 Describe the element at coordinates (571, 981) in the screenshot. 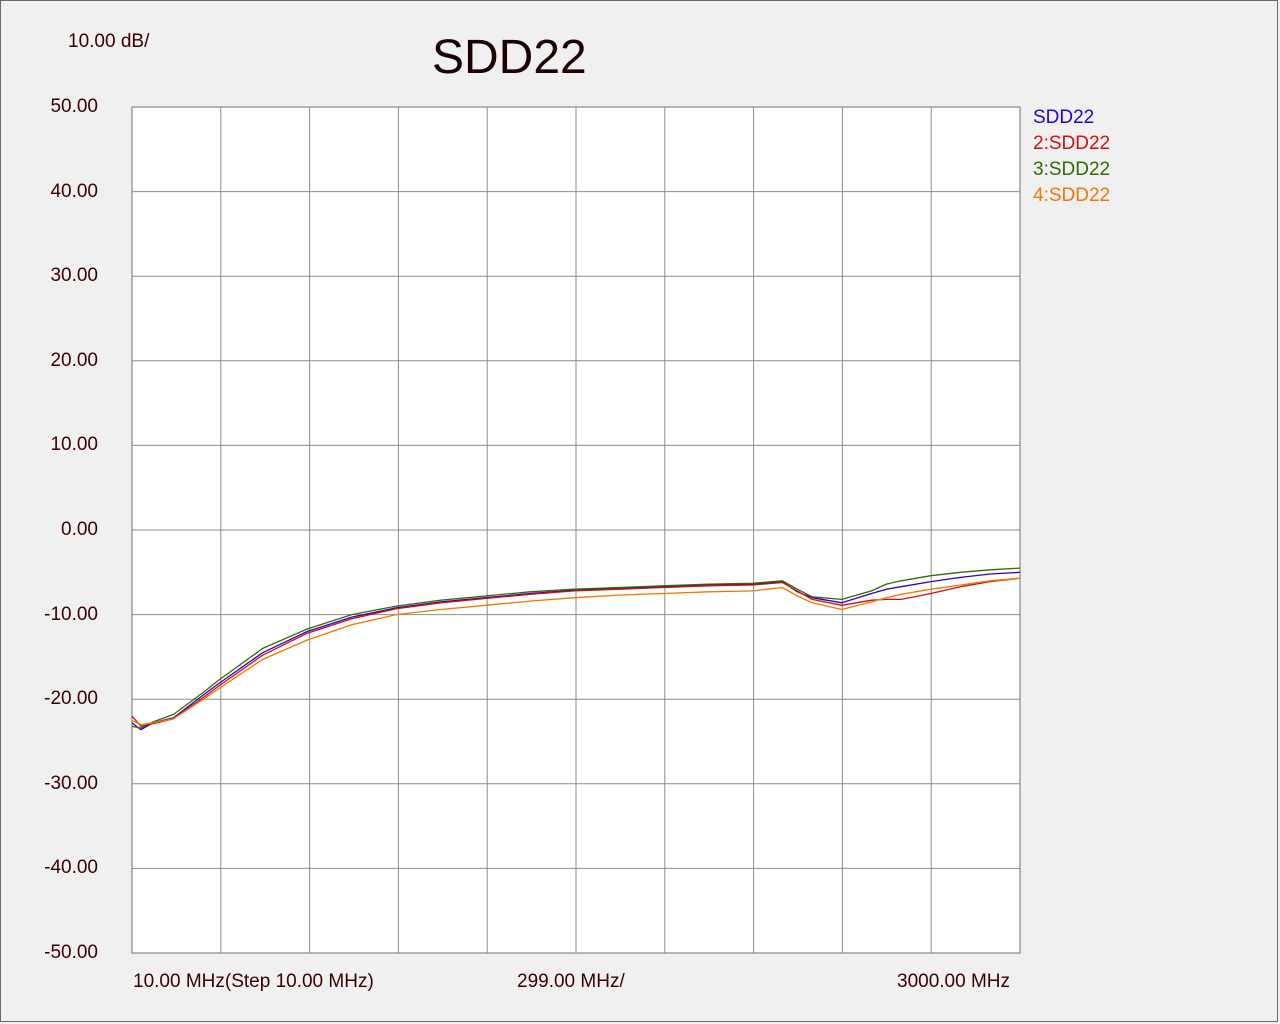

I see `x-tick-label-step: 299.00 MHz/` at that location.